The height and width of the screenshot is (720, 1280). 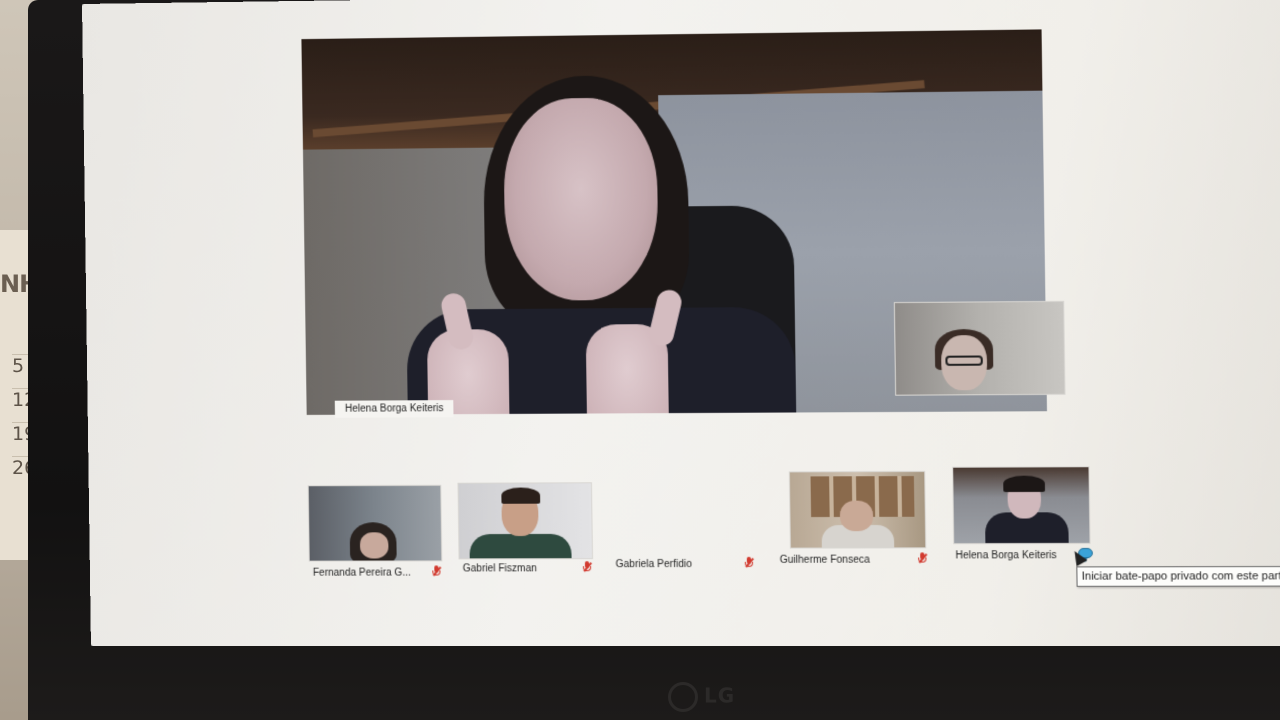 What do you see at coordinates (683, 697) in the screenshot?
I see `lg-logo-icon` at bounding box center [683, 697].